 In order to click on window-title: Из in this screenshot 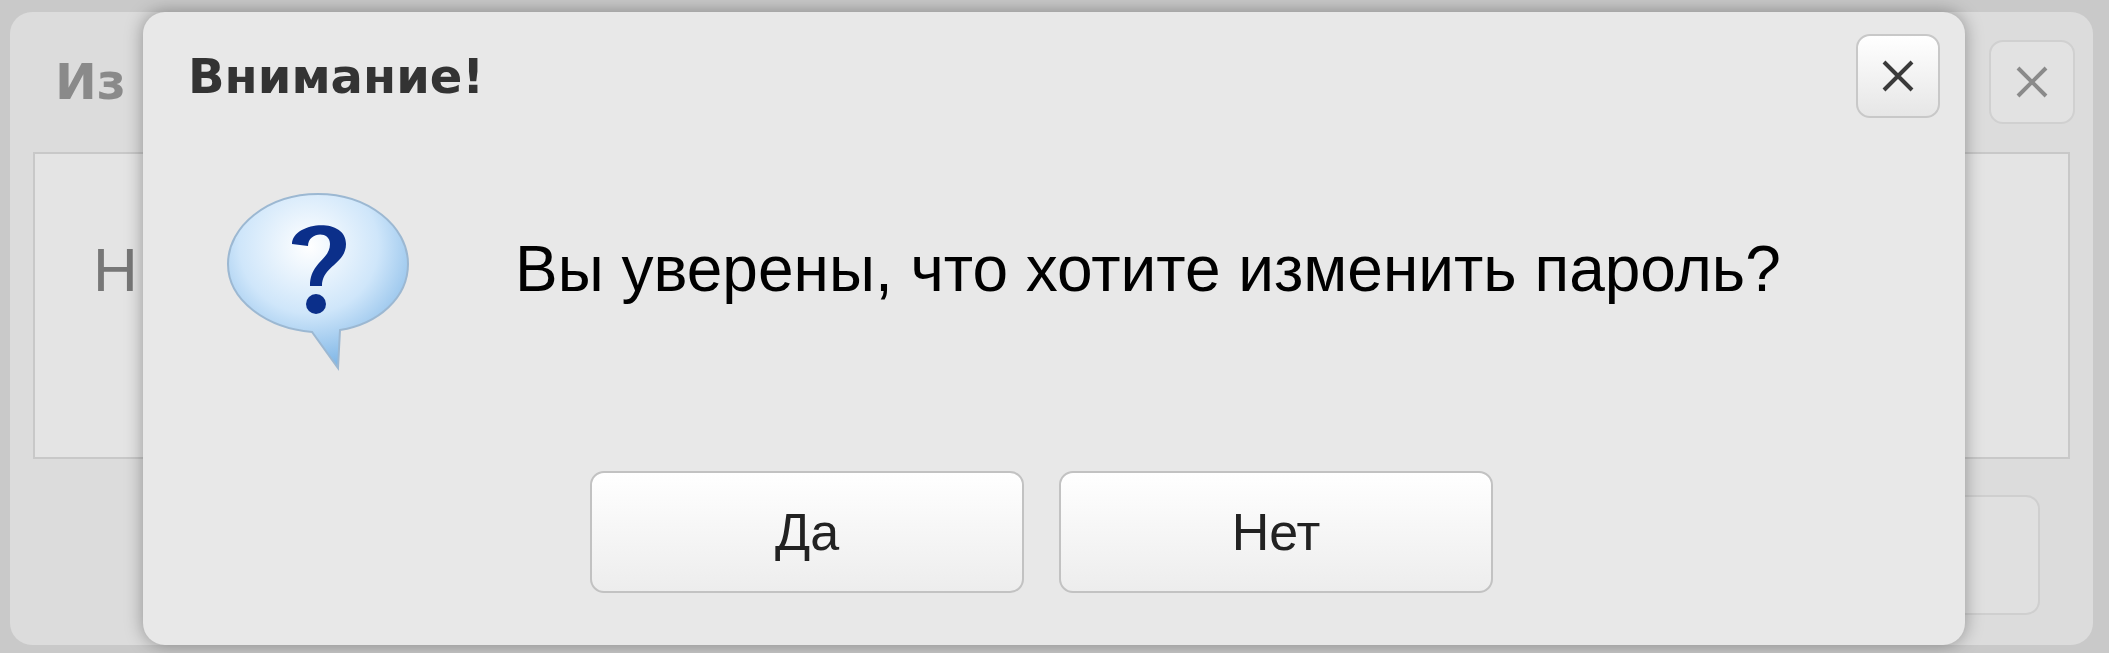, I will do `click(90, 82)`.